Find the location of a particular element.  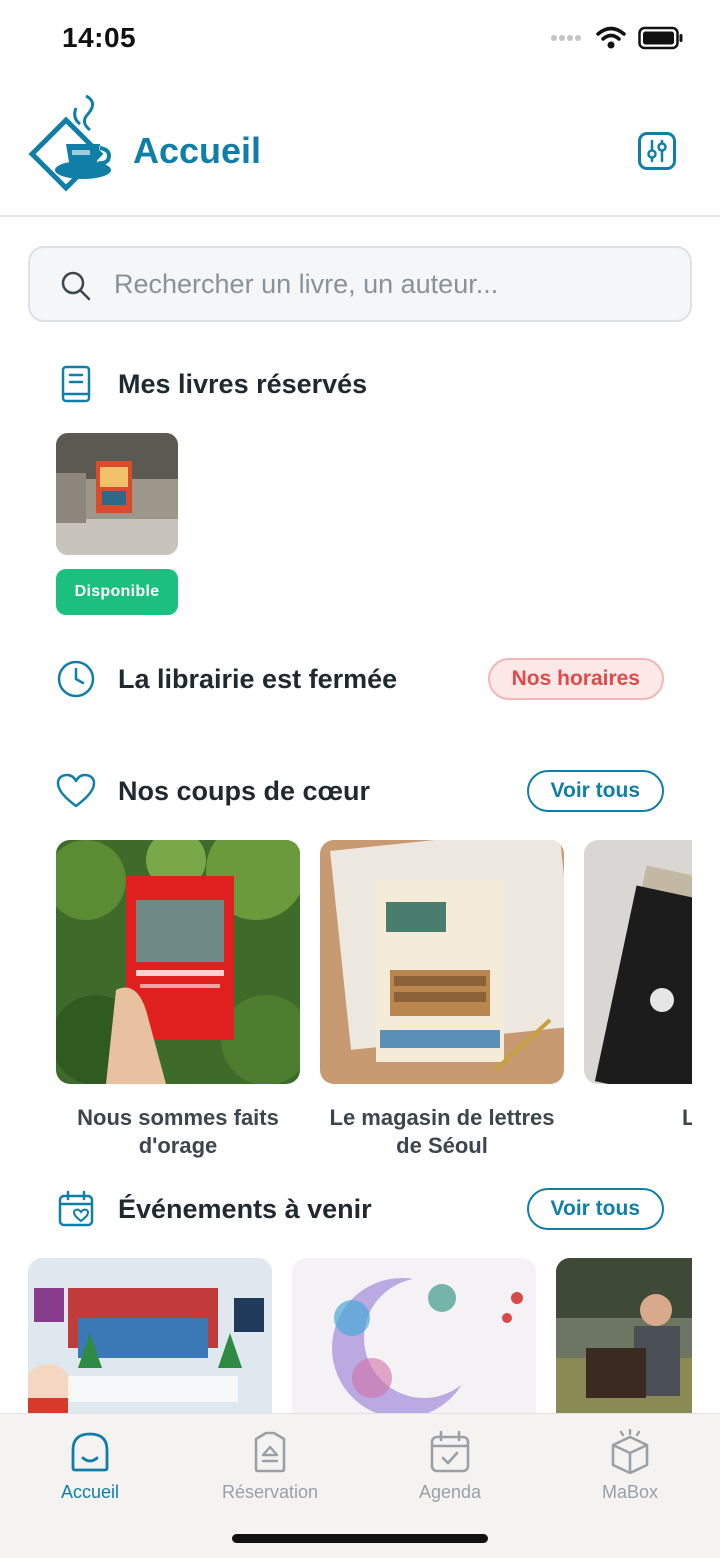

page-title: Accueil is located at coordinates (197, 150).